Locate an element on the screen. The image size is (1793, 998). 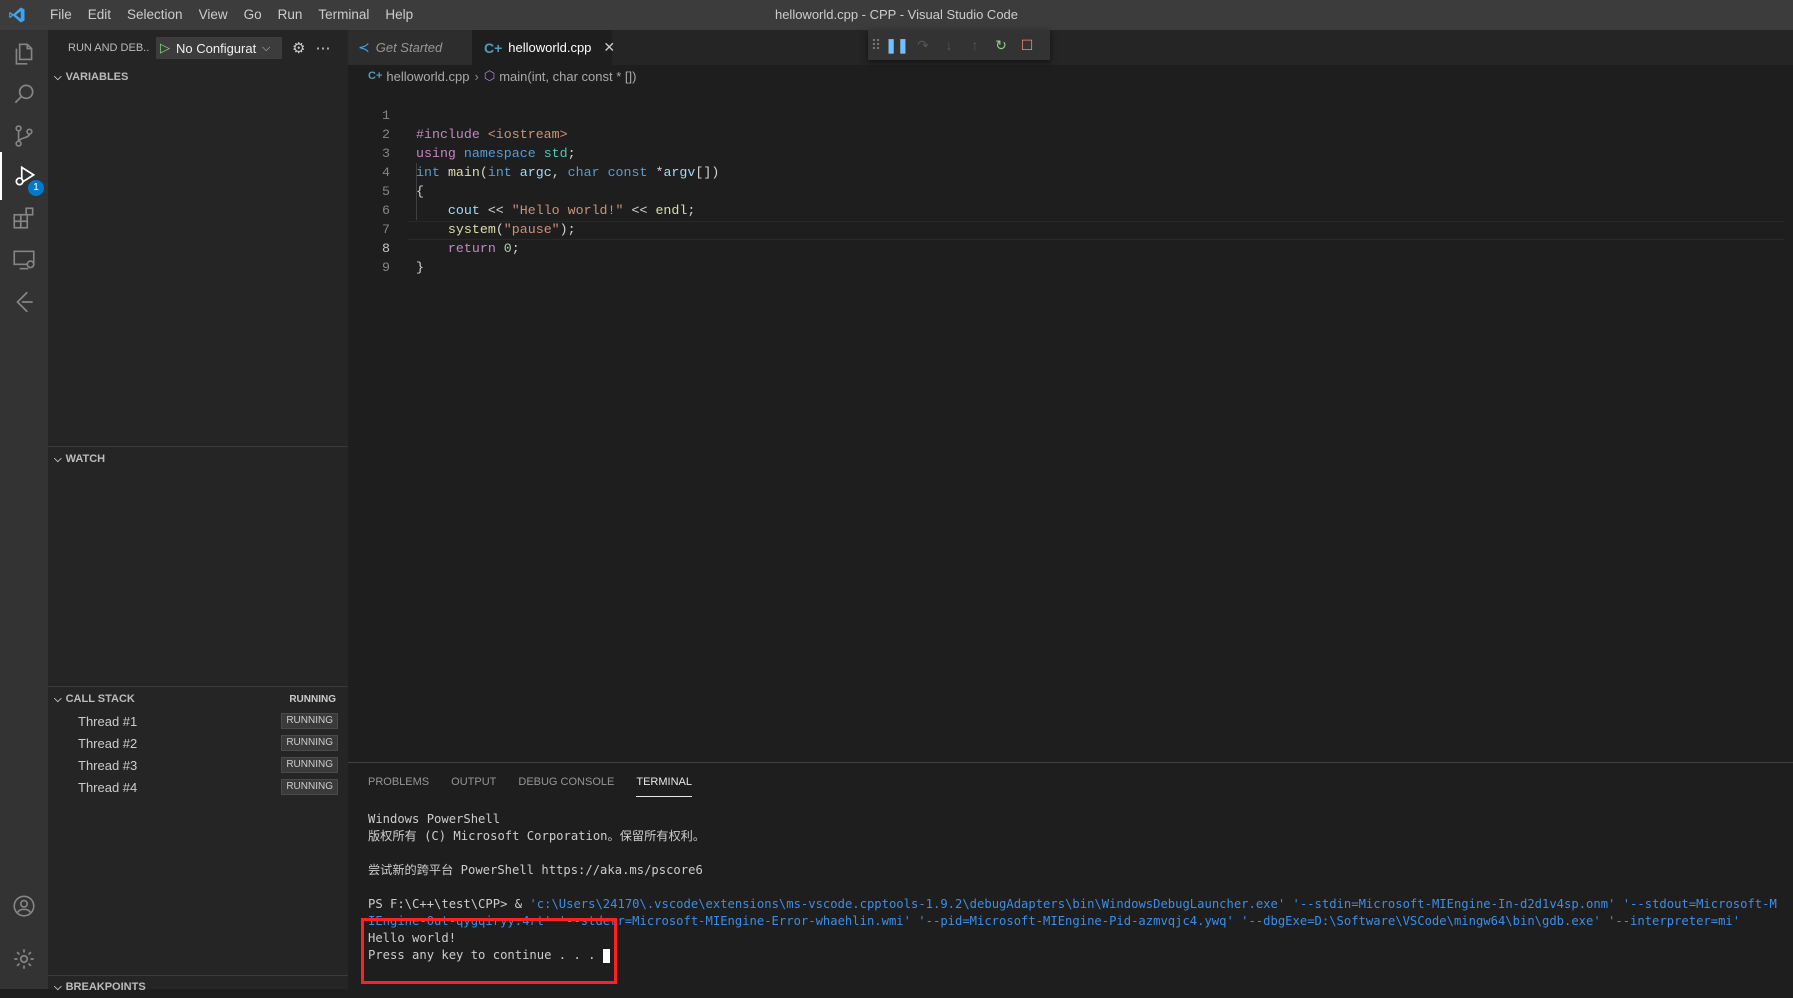
menu-selection: Selection is located at coordinates (155, 15).